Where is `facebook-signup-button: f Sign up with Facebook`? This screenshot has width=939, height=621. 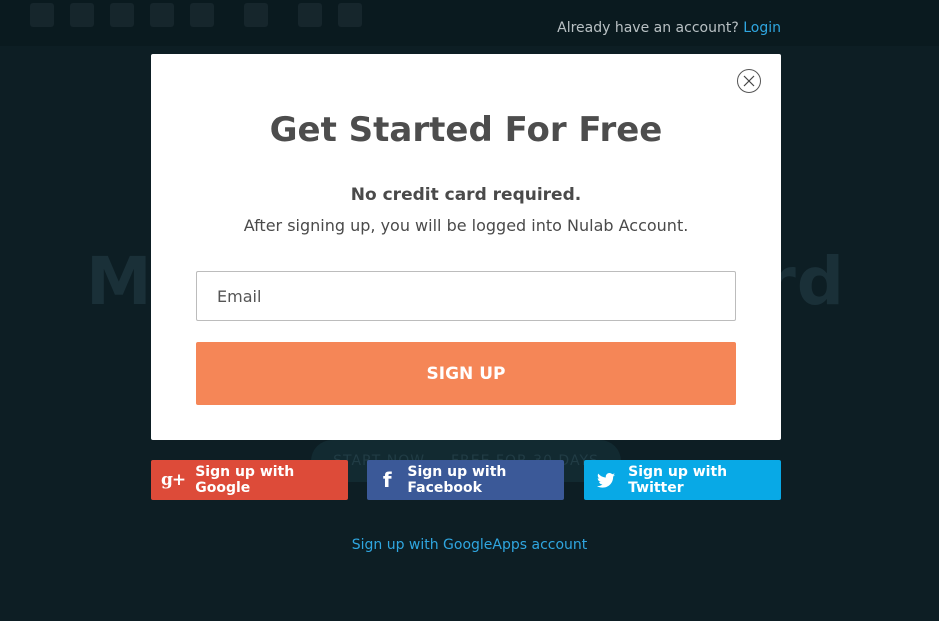 facebook-signup-button: f Sign up with Facebook is located at coordinates (465, 480).